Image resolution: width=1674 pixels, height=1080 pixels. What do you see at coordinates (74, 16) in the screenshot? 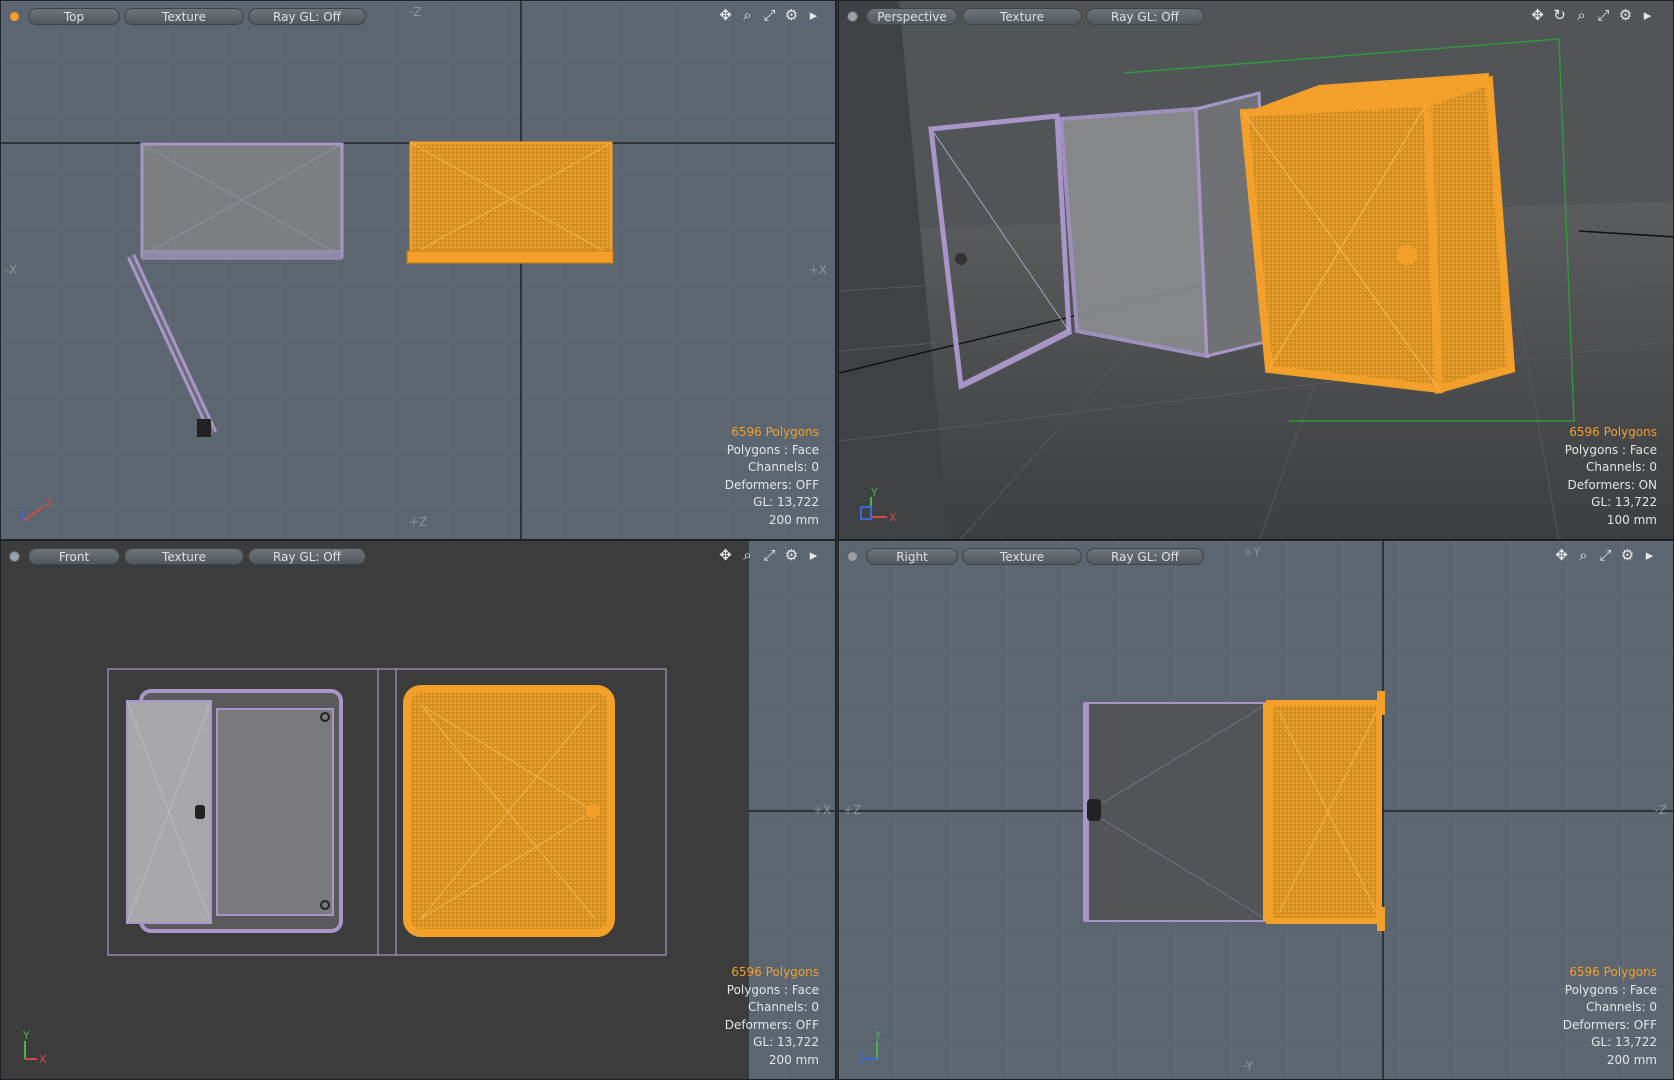
I see `view-type-dropdown: Top` at bounding box center [74, 16].